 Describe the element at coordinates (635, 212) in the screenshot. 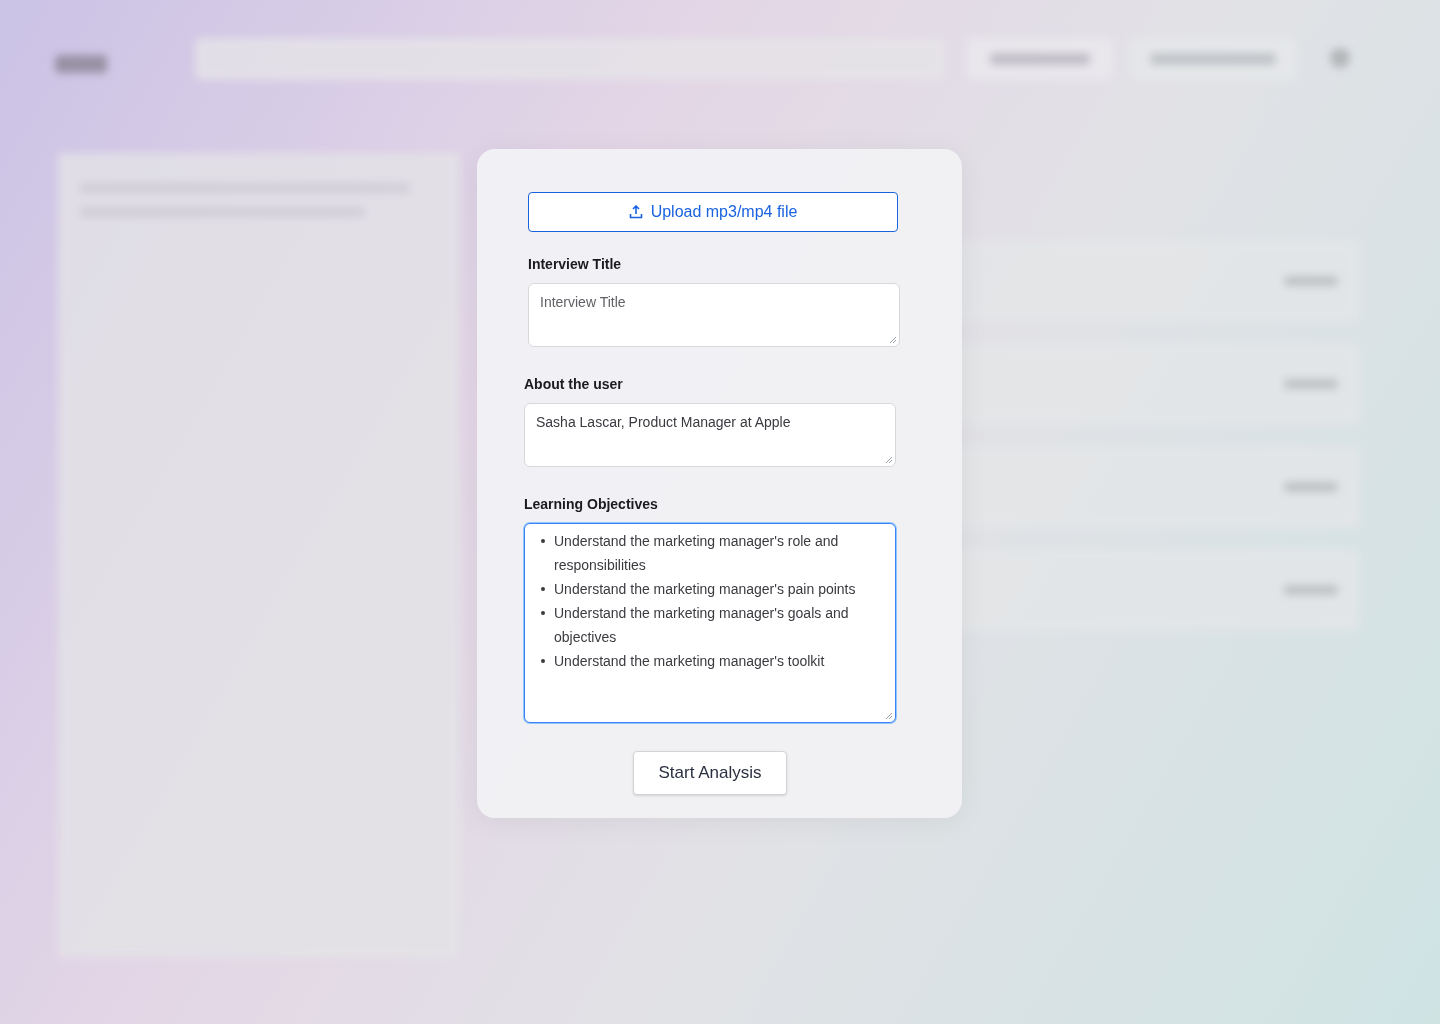

I see `upload-icon` at that location.